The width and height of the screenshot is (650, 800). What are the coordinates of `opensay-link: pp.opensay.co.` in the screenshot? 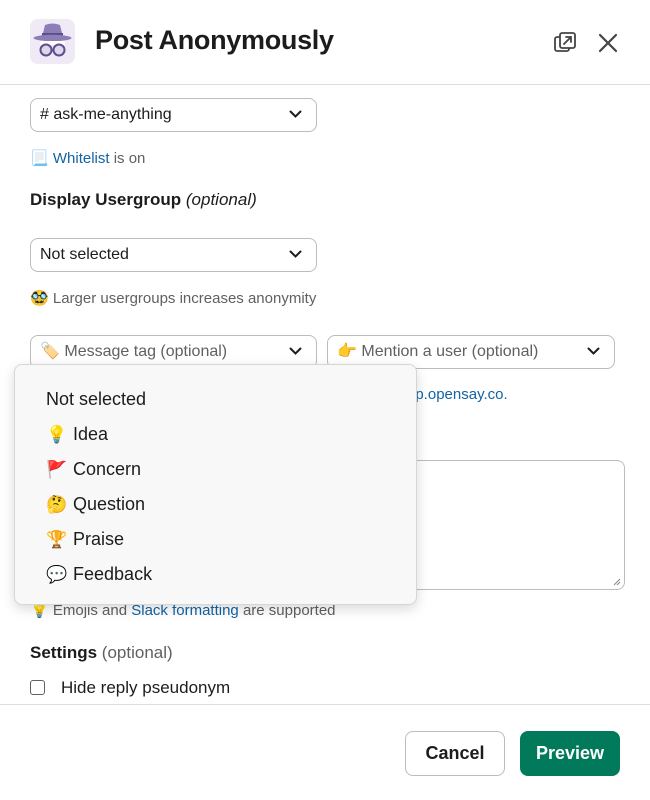 It's located at (457, 394).